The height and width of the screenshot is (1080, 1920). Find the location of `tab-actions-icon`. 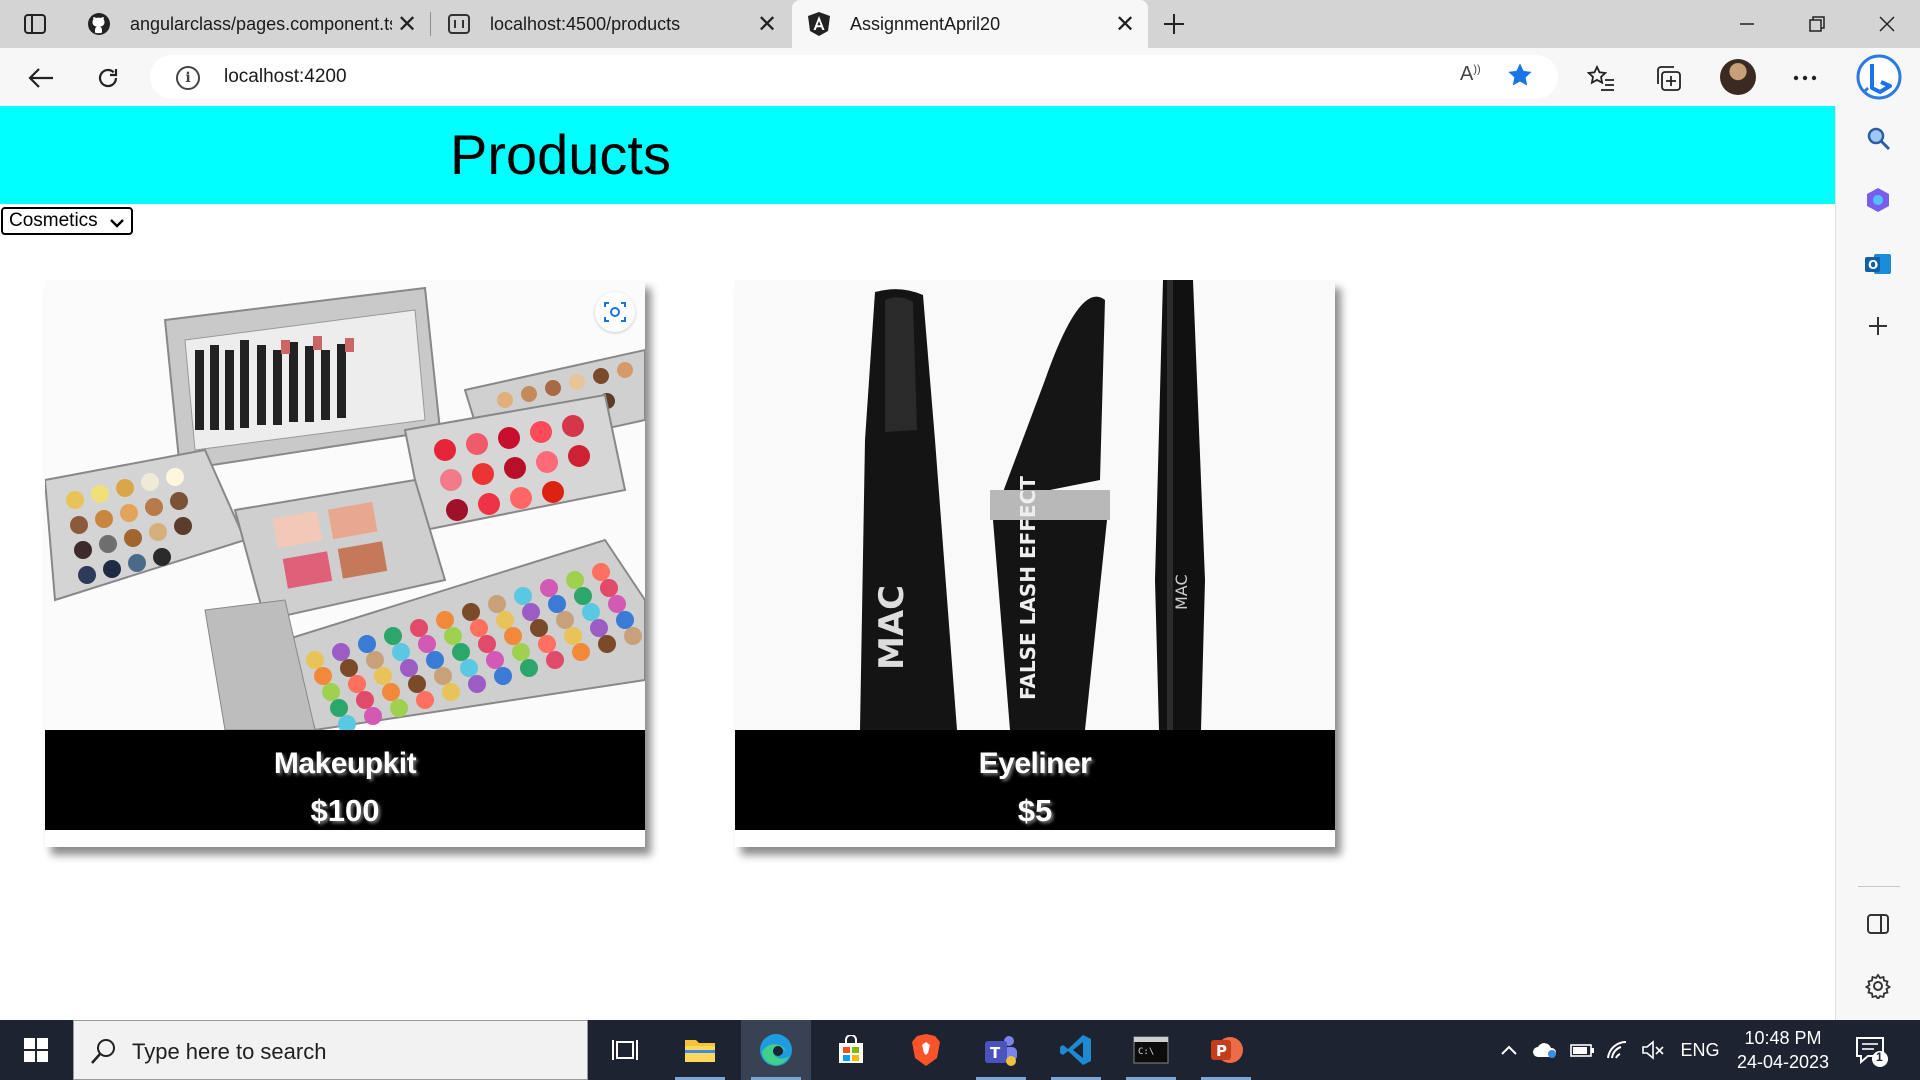

tab-actions-icon is located at coordinates (35, 24).